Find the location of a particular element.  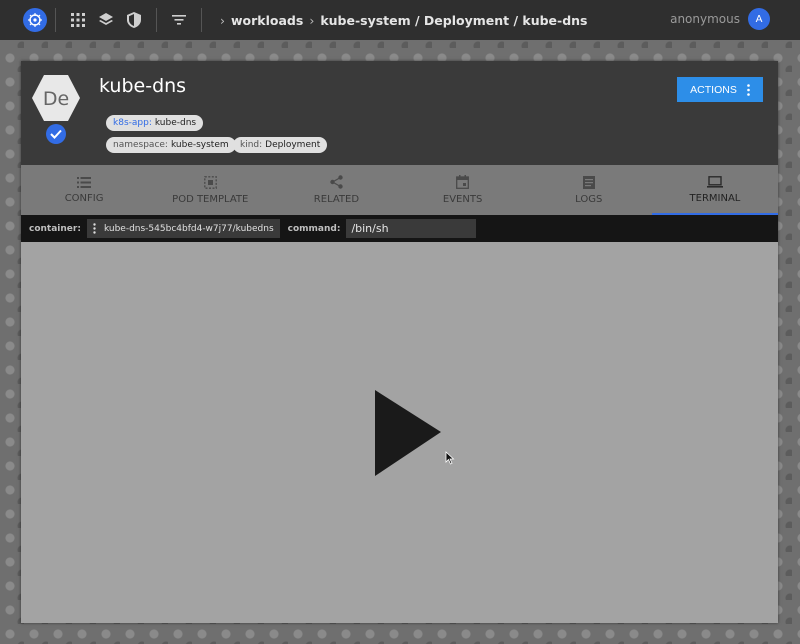

avatar: A is located at coordinates (759, 19).